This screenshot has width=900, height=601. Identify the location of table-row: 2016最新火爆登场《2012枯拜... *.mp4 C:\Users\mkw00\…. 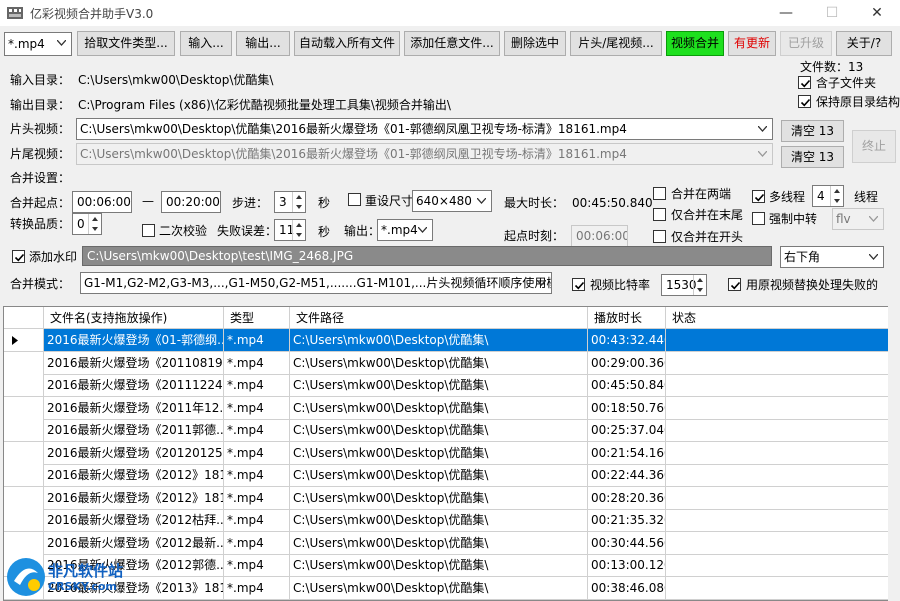
(450, 520).